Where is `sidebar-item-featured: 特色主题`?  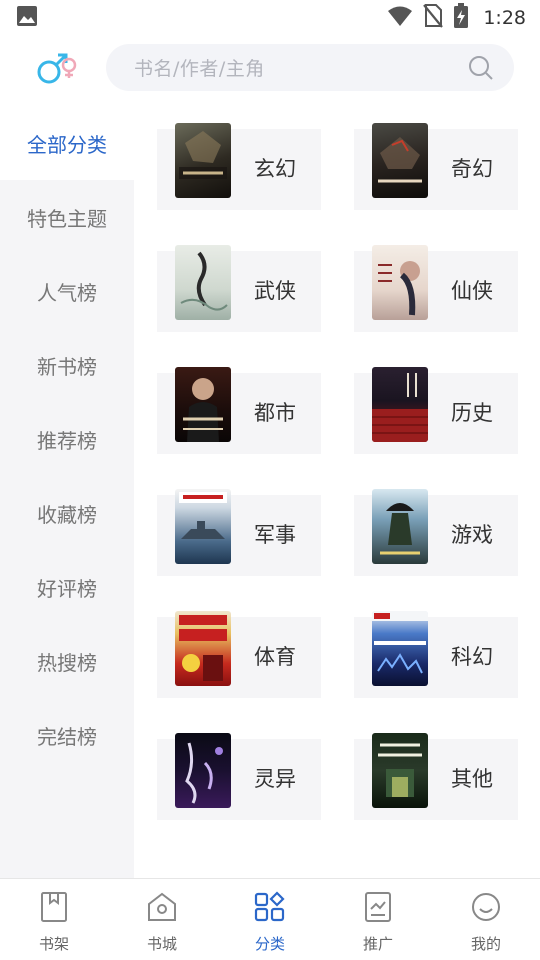 sidebar-item-featured: 特色主题 is located at coordinates (67, 217).